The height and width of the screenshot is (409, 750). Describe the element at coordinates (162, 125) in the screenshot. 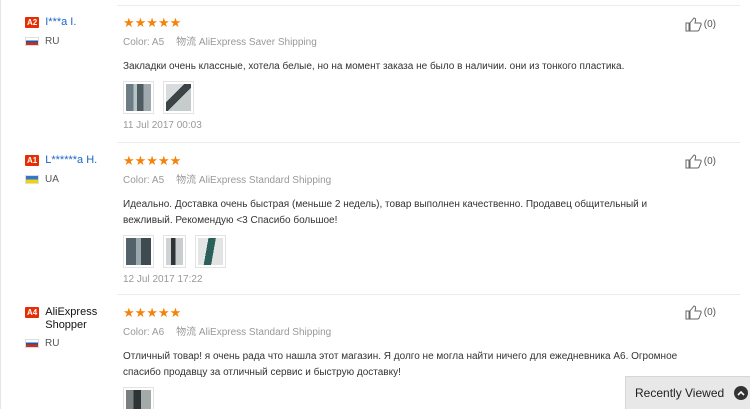

I see `review-date: 11 Jul 2017 00:03` at that location.